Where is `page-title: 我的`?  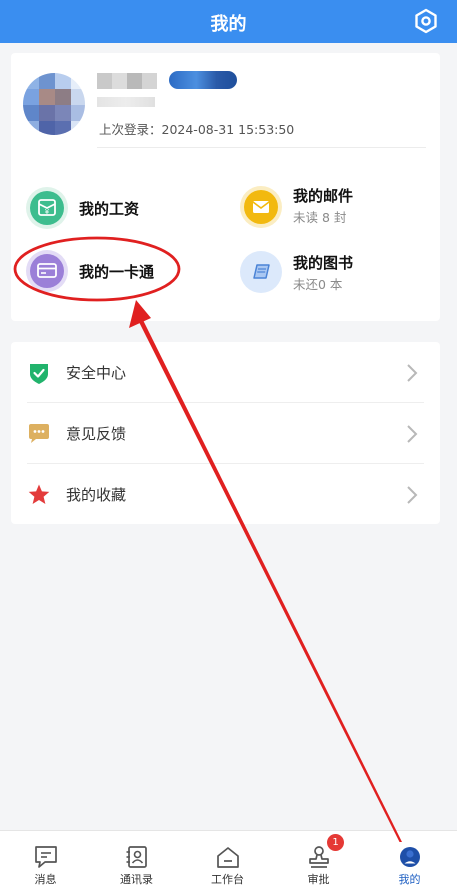
page-title: 我的 is located at coordinates (228, 24).